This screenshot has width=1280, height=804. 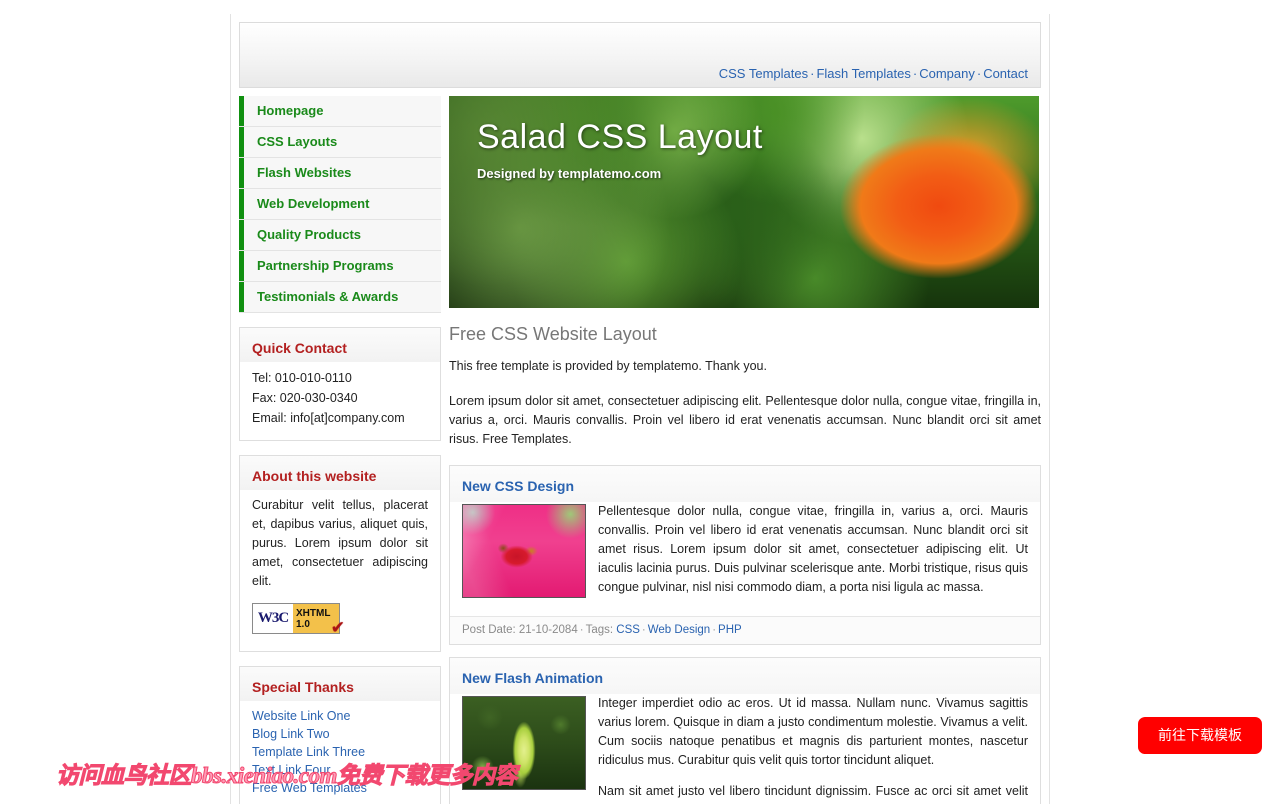 I want to click on topnav-item-flash-templates: Flash Templates, so click(x=863, y=73).